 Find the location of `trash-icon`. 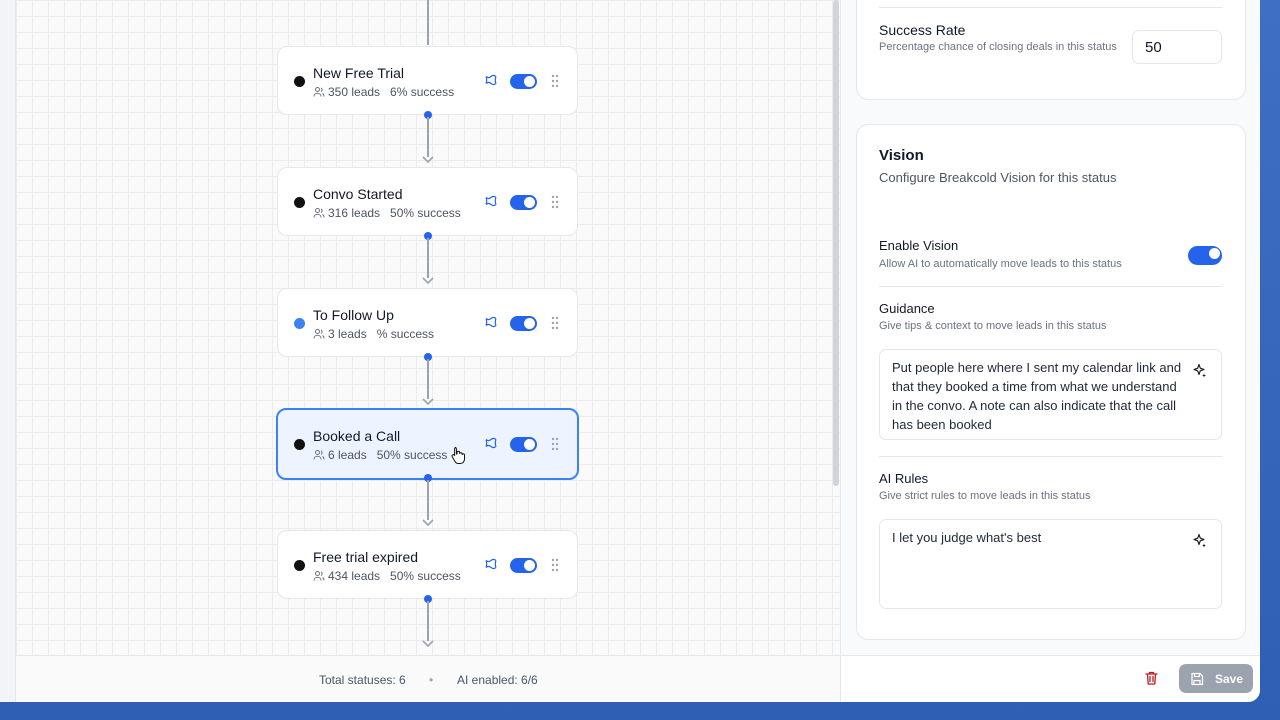

trash-icon is located at coordinates (1151, 678).